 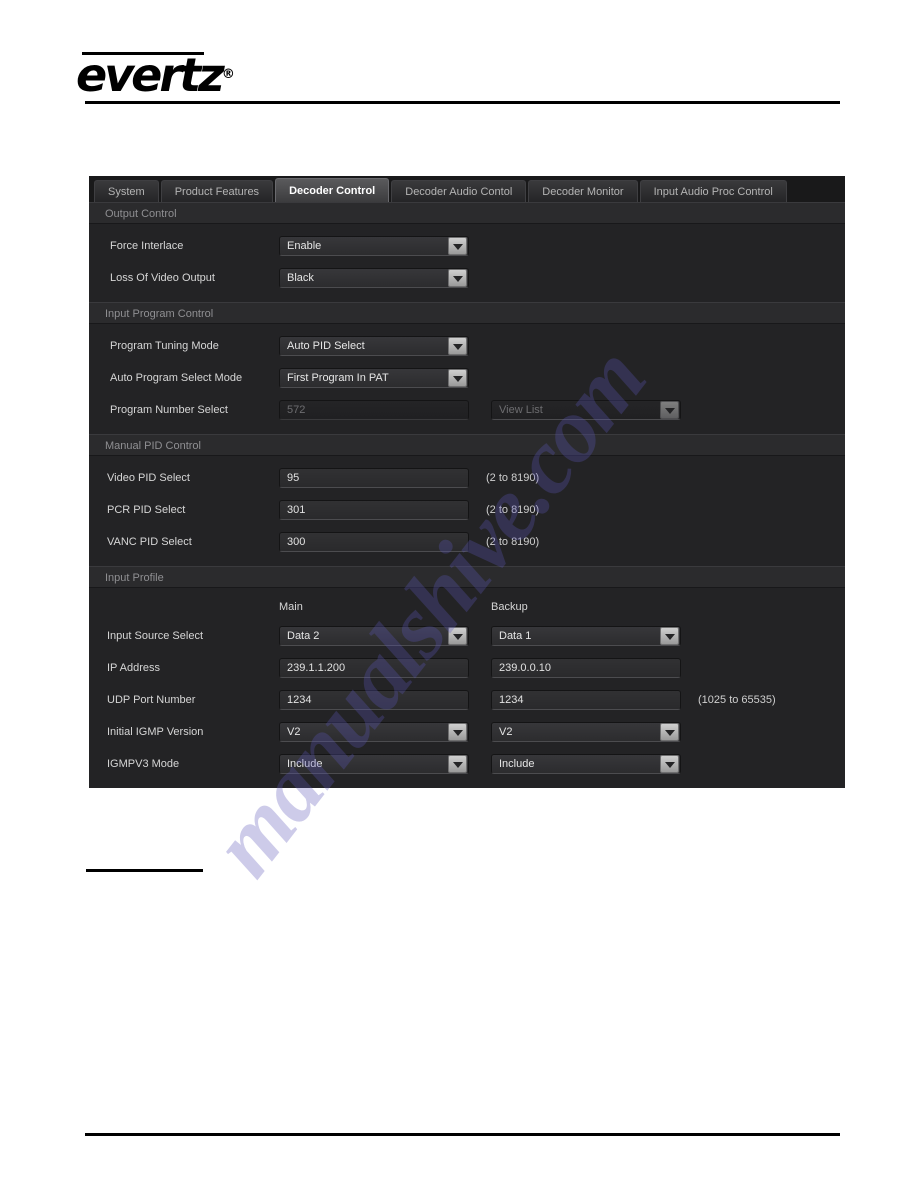 What do you see at coordinates (374, 410) in the screenshot?
I see `input-program-number-select: 572` at bounding box center [374, 410].